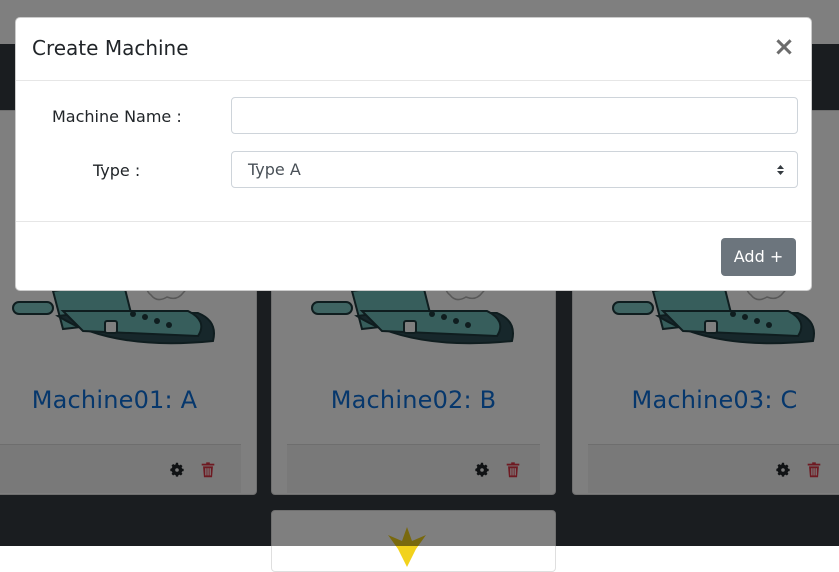 The width and height of the screenshot is (839, 572). I want to click on modal-header: Create Machine ×, so click(413, 49).